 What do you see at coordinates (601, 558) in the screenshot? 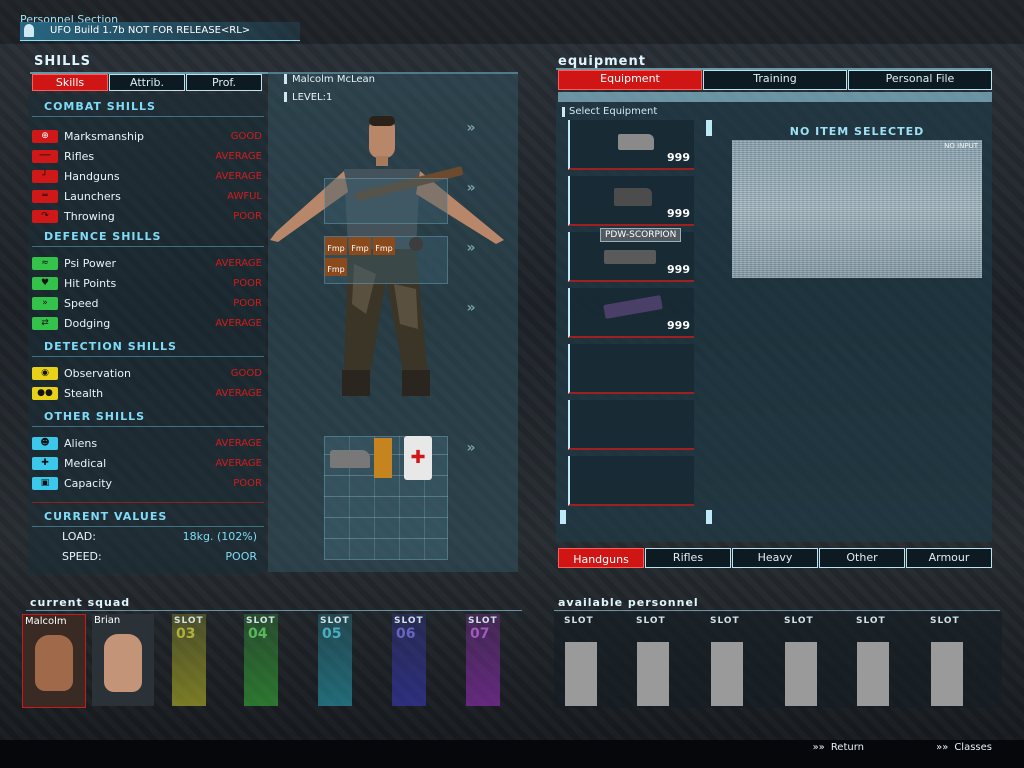
I see `tab-handguns: Handguns` at bounding box center [601, 558].